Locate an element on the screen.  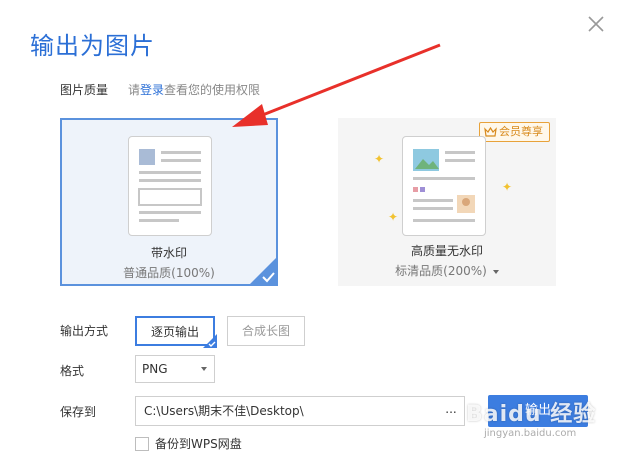
close-button is located at coordinates (596, 24).